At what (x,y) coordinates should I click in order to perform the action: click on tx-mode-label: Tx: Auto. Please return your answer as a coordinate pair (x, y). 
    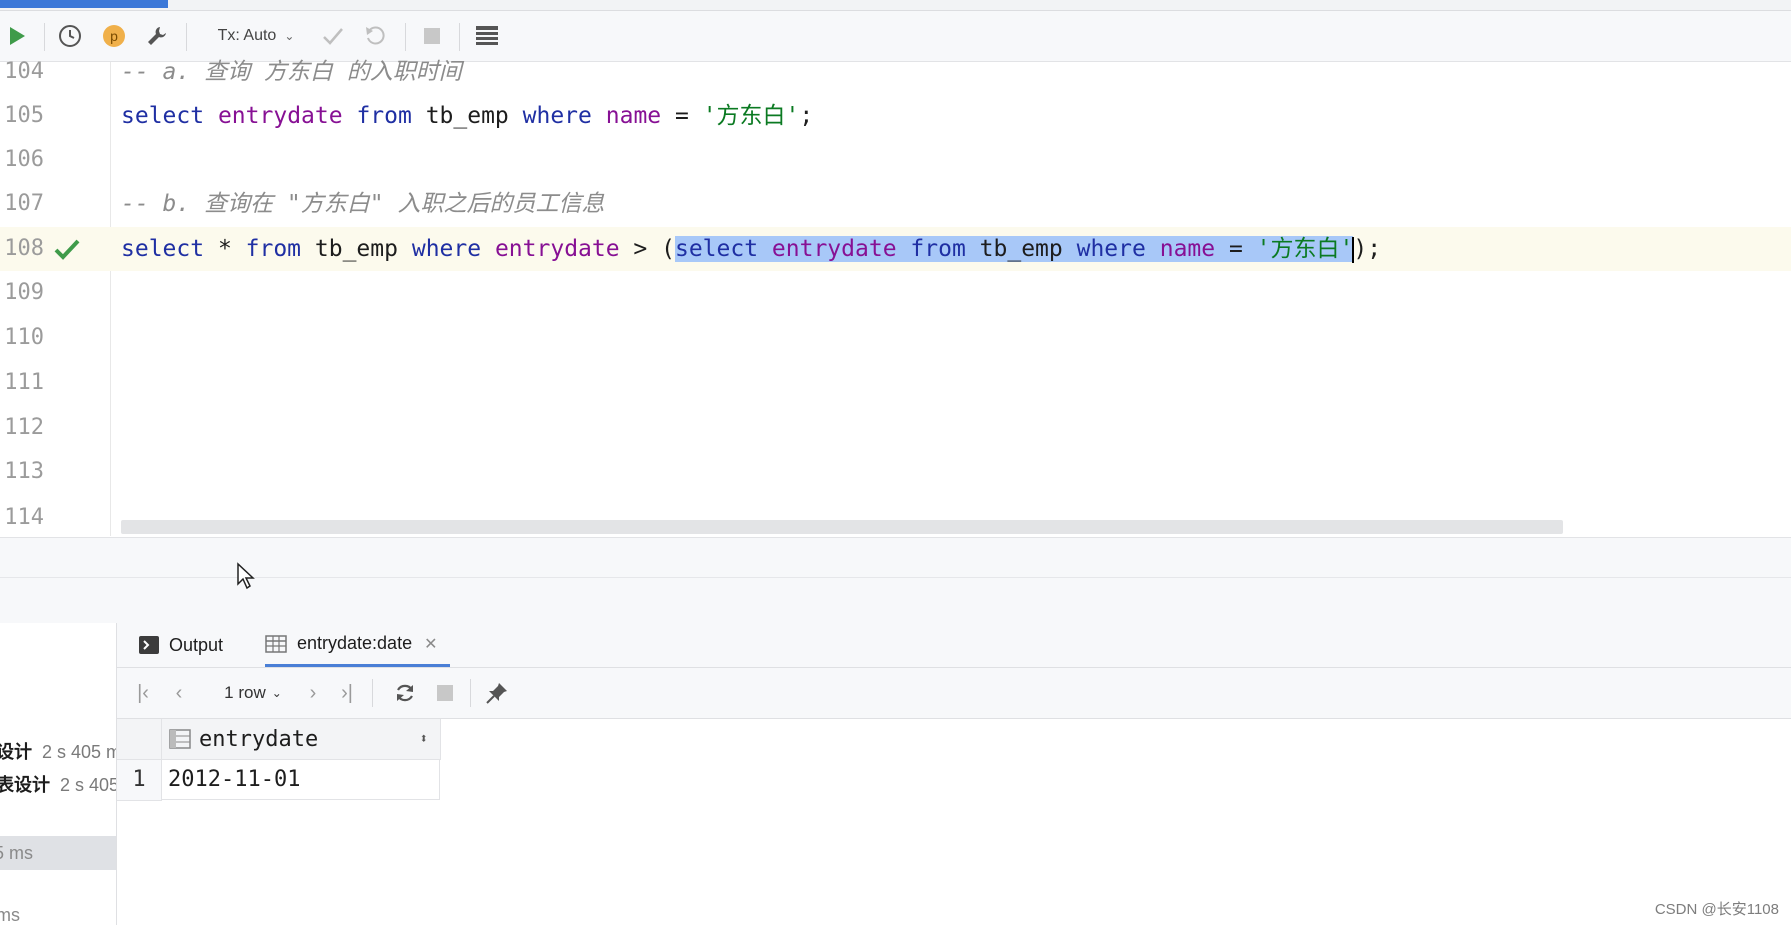
    Looking at the image, I should click on (247, 35).